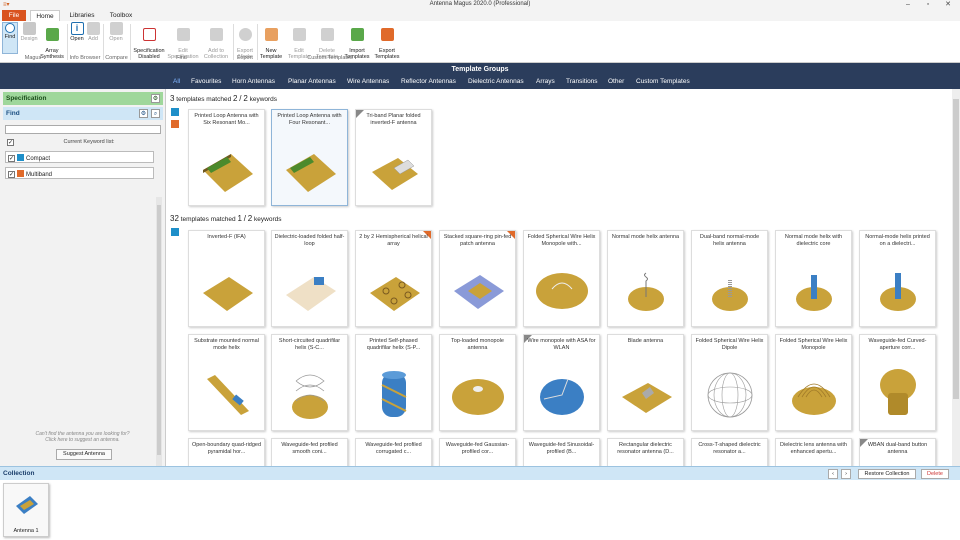  Describe the element at coordinates (956, 277) in the screenshot. I see `results-scrollbar` at that location.